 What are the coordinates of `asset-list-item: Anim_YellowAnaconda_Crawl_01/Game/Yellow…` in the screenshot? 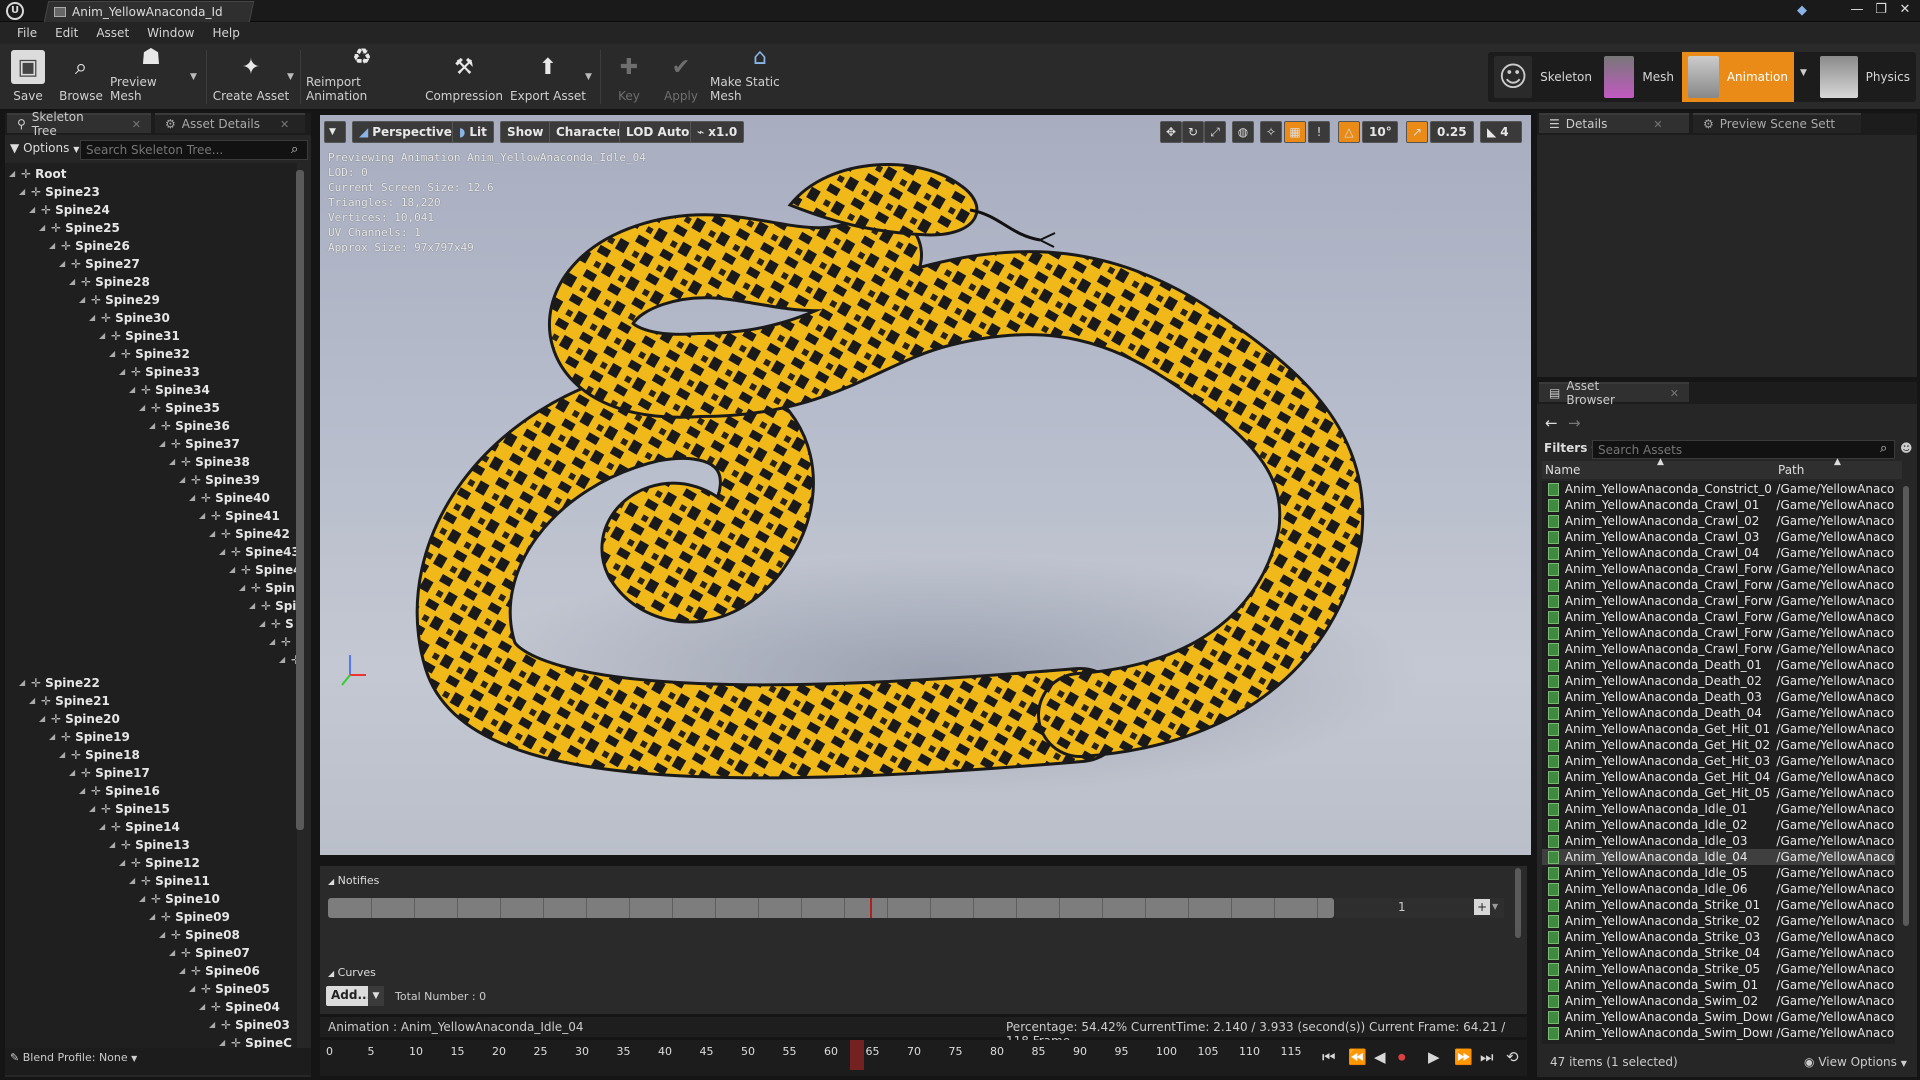 It's located at (1718, 505).